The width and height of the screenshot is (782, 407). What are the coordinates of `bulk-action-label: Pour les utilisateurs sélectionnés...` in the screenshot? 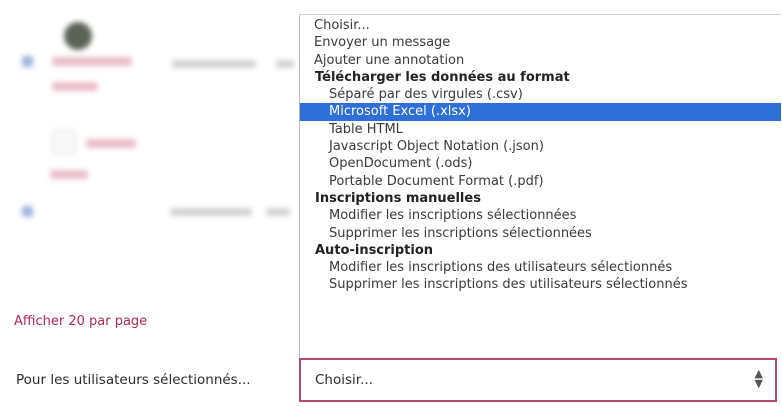 It's located at (133, 380).